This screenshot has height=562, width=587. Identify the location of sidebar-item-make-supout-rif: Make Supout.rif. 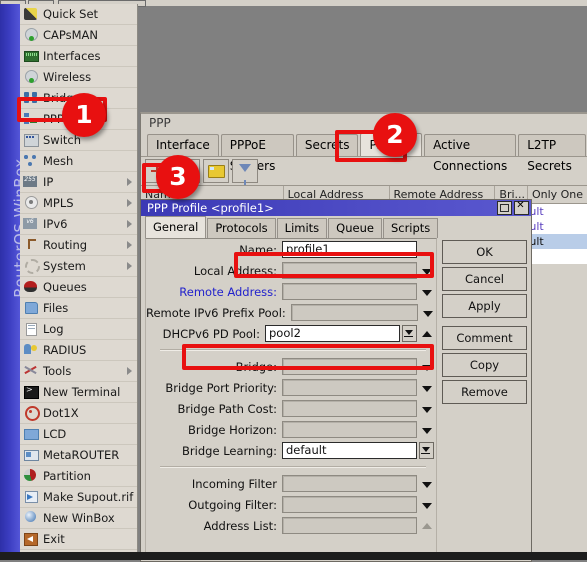
(78, 497).